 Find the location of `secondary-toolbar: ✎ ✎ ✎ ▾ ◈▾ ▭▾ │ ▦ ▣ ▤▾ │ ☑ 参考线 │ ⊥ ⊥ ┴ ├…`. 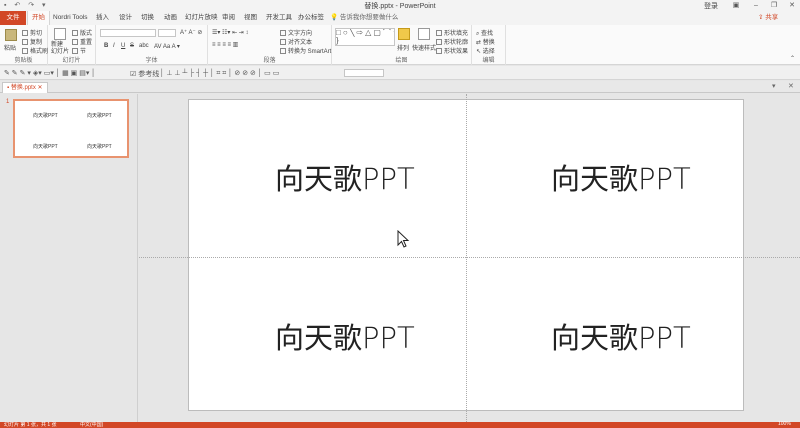

secondary-toolbar: ✎ ✎ ✎ ▾ ◈▾ ▭▾ │ ▦ ▣ ▤▾ │ ☑ 参考线 │ ⊥ ⊥ ┴ ├… is located at coordinates (400, 73).